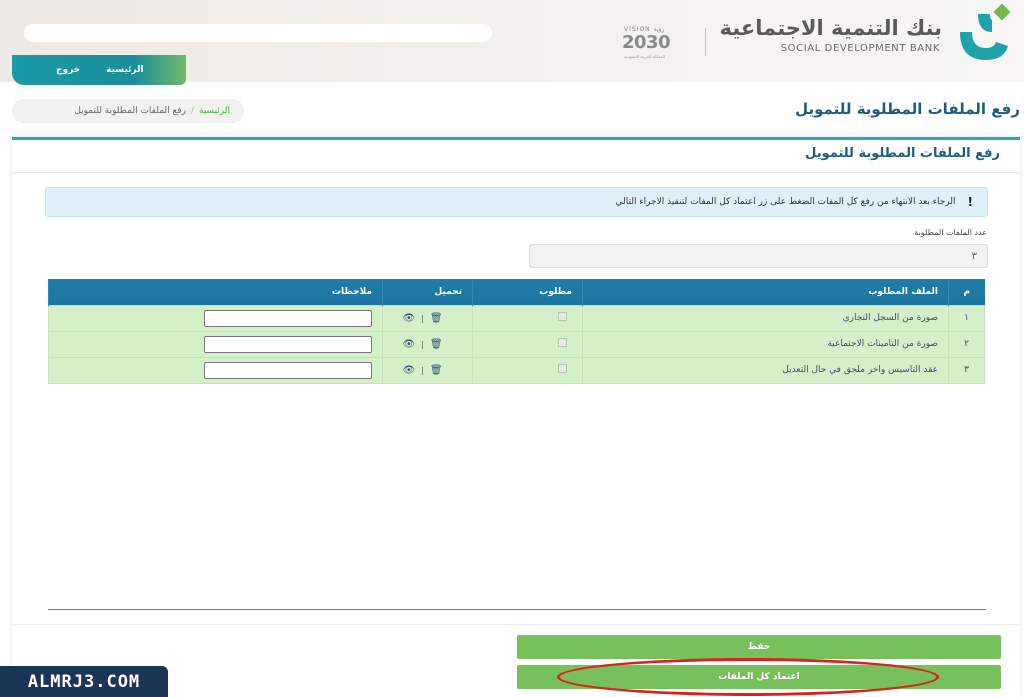  Describe the element at coordinates (68, 70) in the screenshot. I see `nav-logout: خروج` at that location.